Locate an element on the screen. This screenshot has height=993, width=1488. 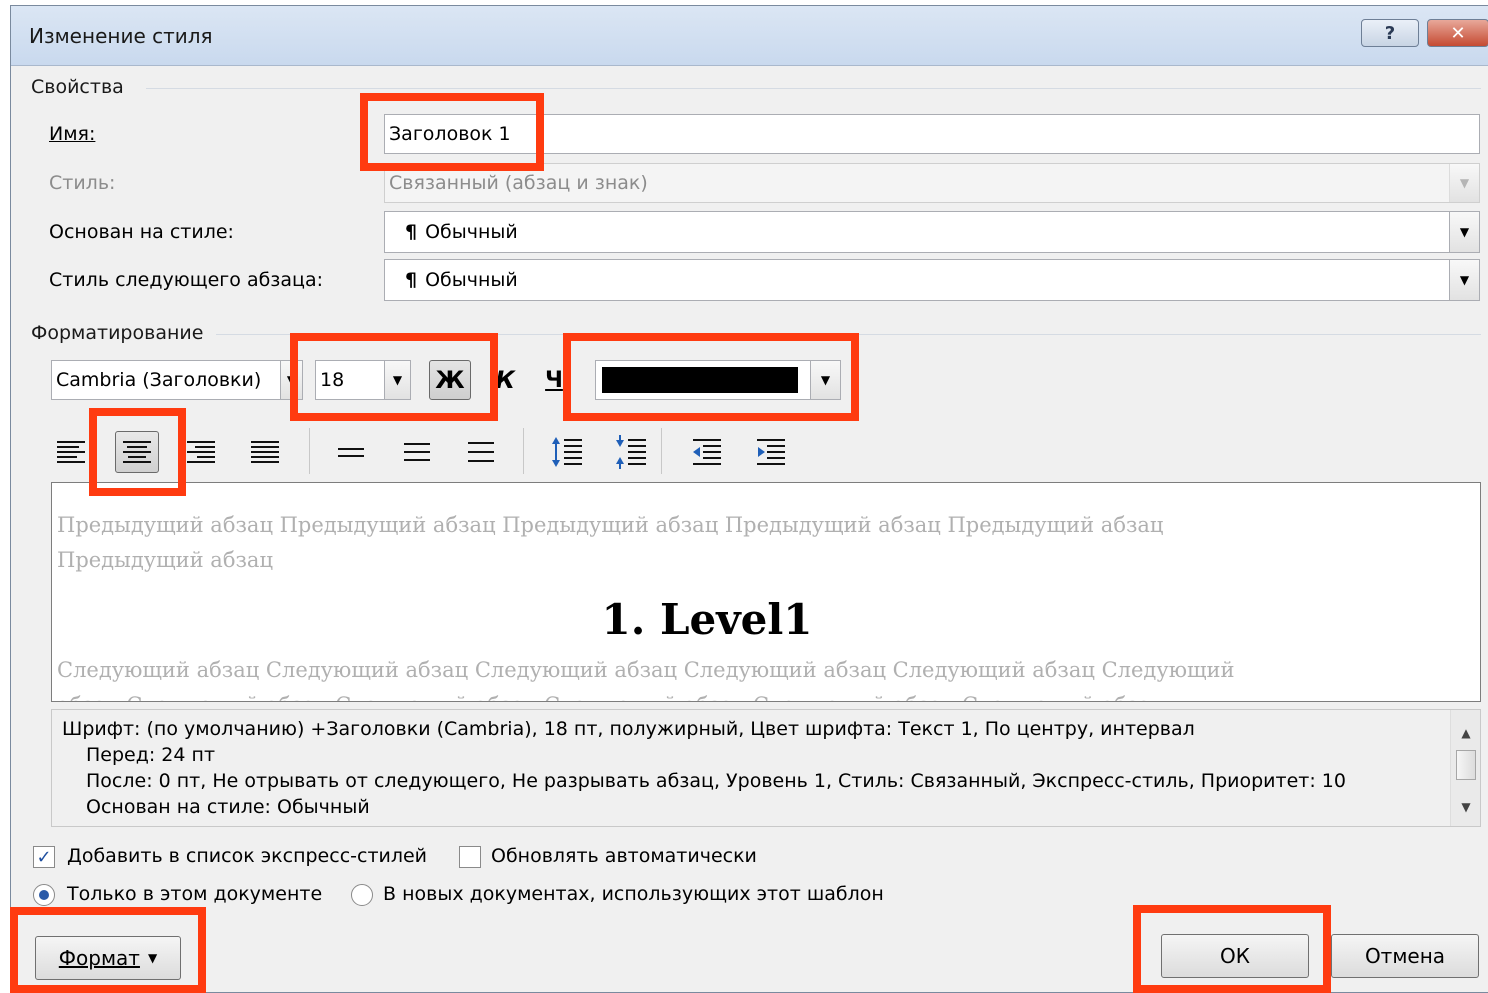
properties-section-label: Свойства is located at coordinates (77, 87).